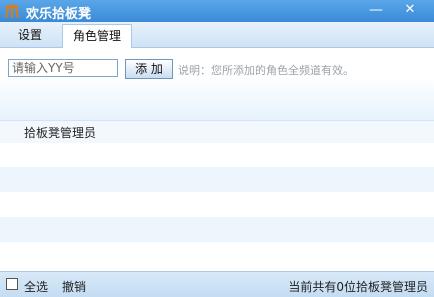 The width and height of the screenshot is (434, 297). What do you see at coordinates (266, 70) in the screenshot?
I see `hint-text: 说明：您所添加的角色全频道有效。` at bounding box center [266, 70].